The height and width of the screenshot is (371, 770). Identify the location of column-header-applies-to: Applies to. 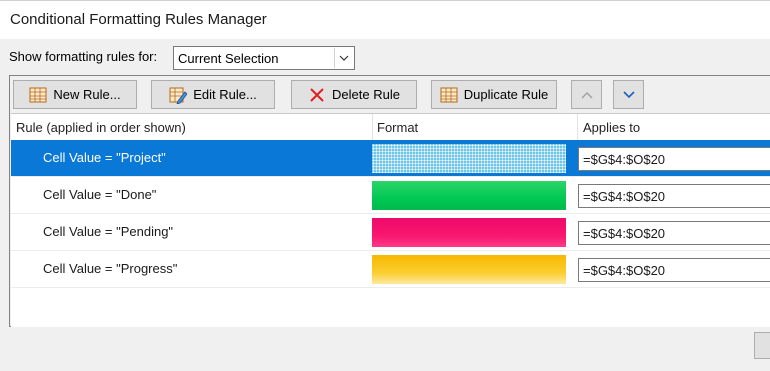
(611, 127).